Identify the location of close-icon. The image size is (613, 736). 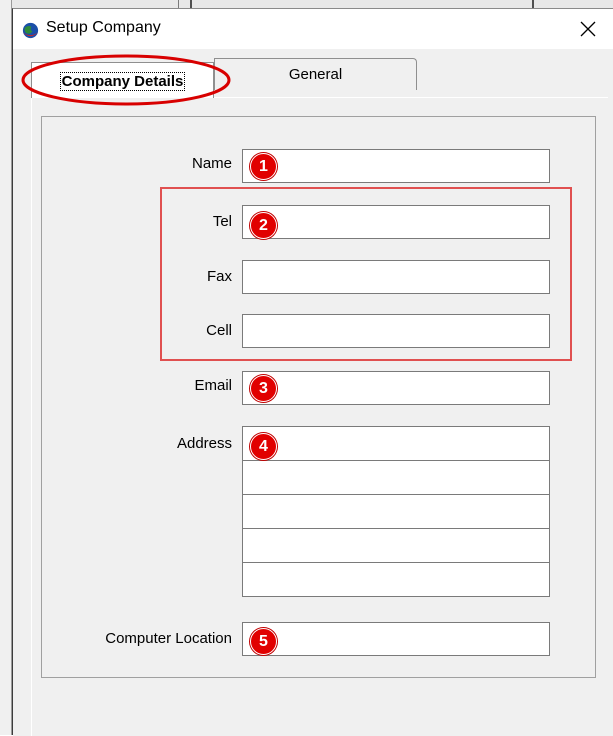
(588, 29).